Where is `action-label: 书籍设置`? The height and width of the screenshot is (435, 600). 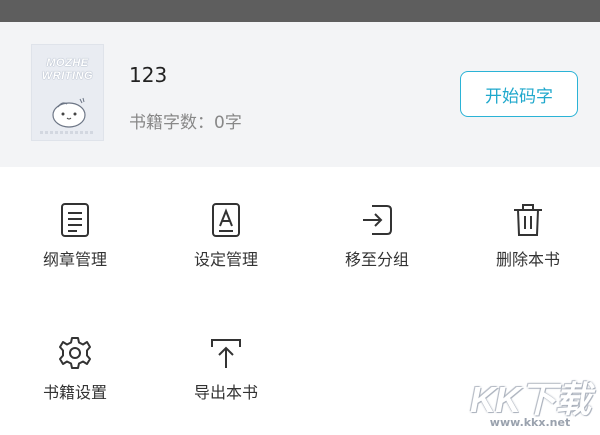
action-label: 书籍设置 is located at coordinates (74, 392).